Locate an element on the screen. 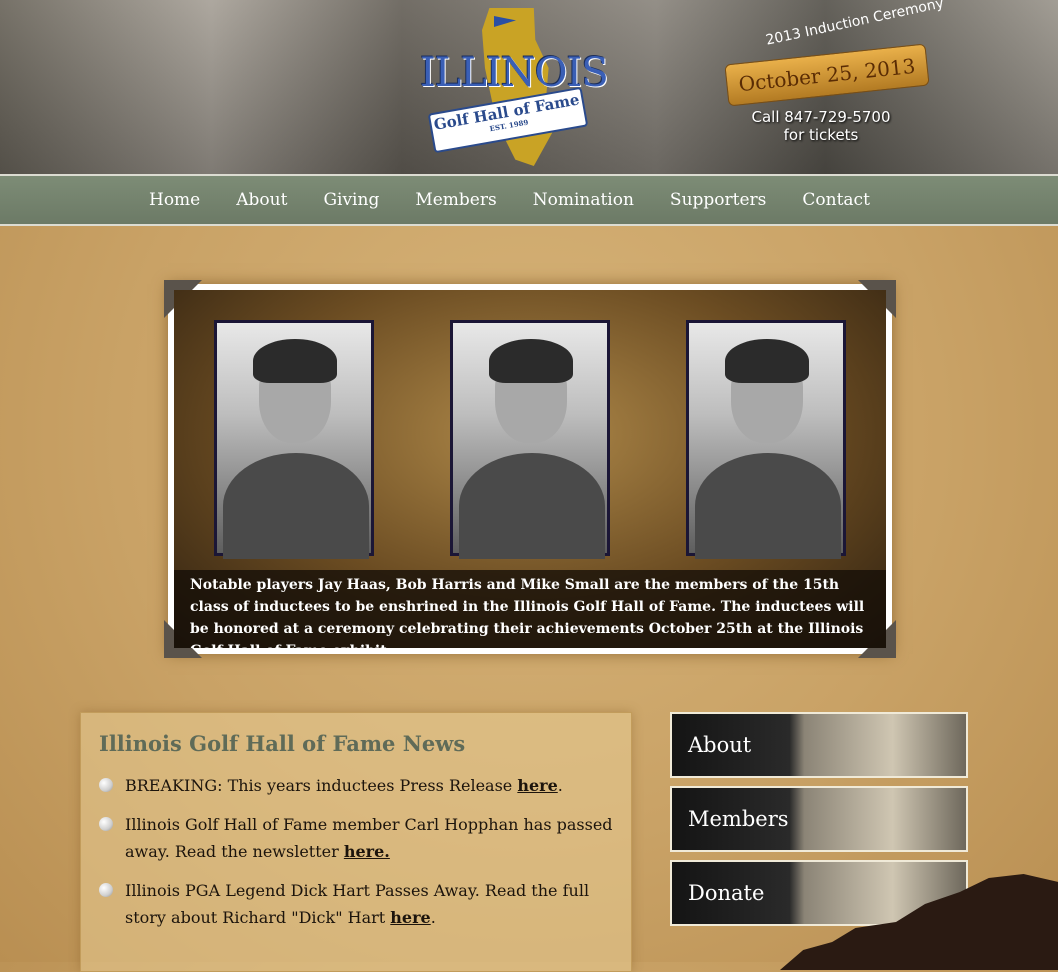 The image size is (1058, 972). nav-contact: Contact is located at coordinates (836, 200).